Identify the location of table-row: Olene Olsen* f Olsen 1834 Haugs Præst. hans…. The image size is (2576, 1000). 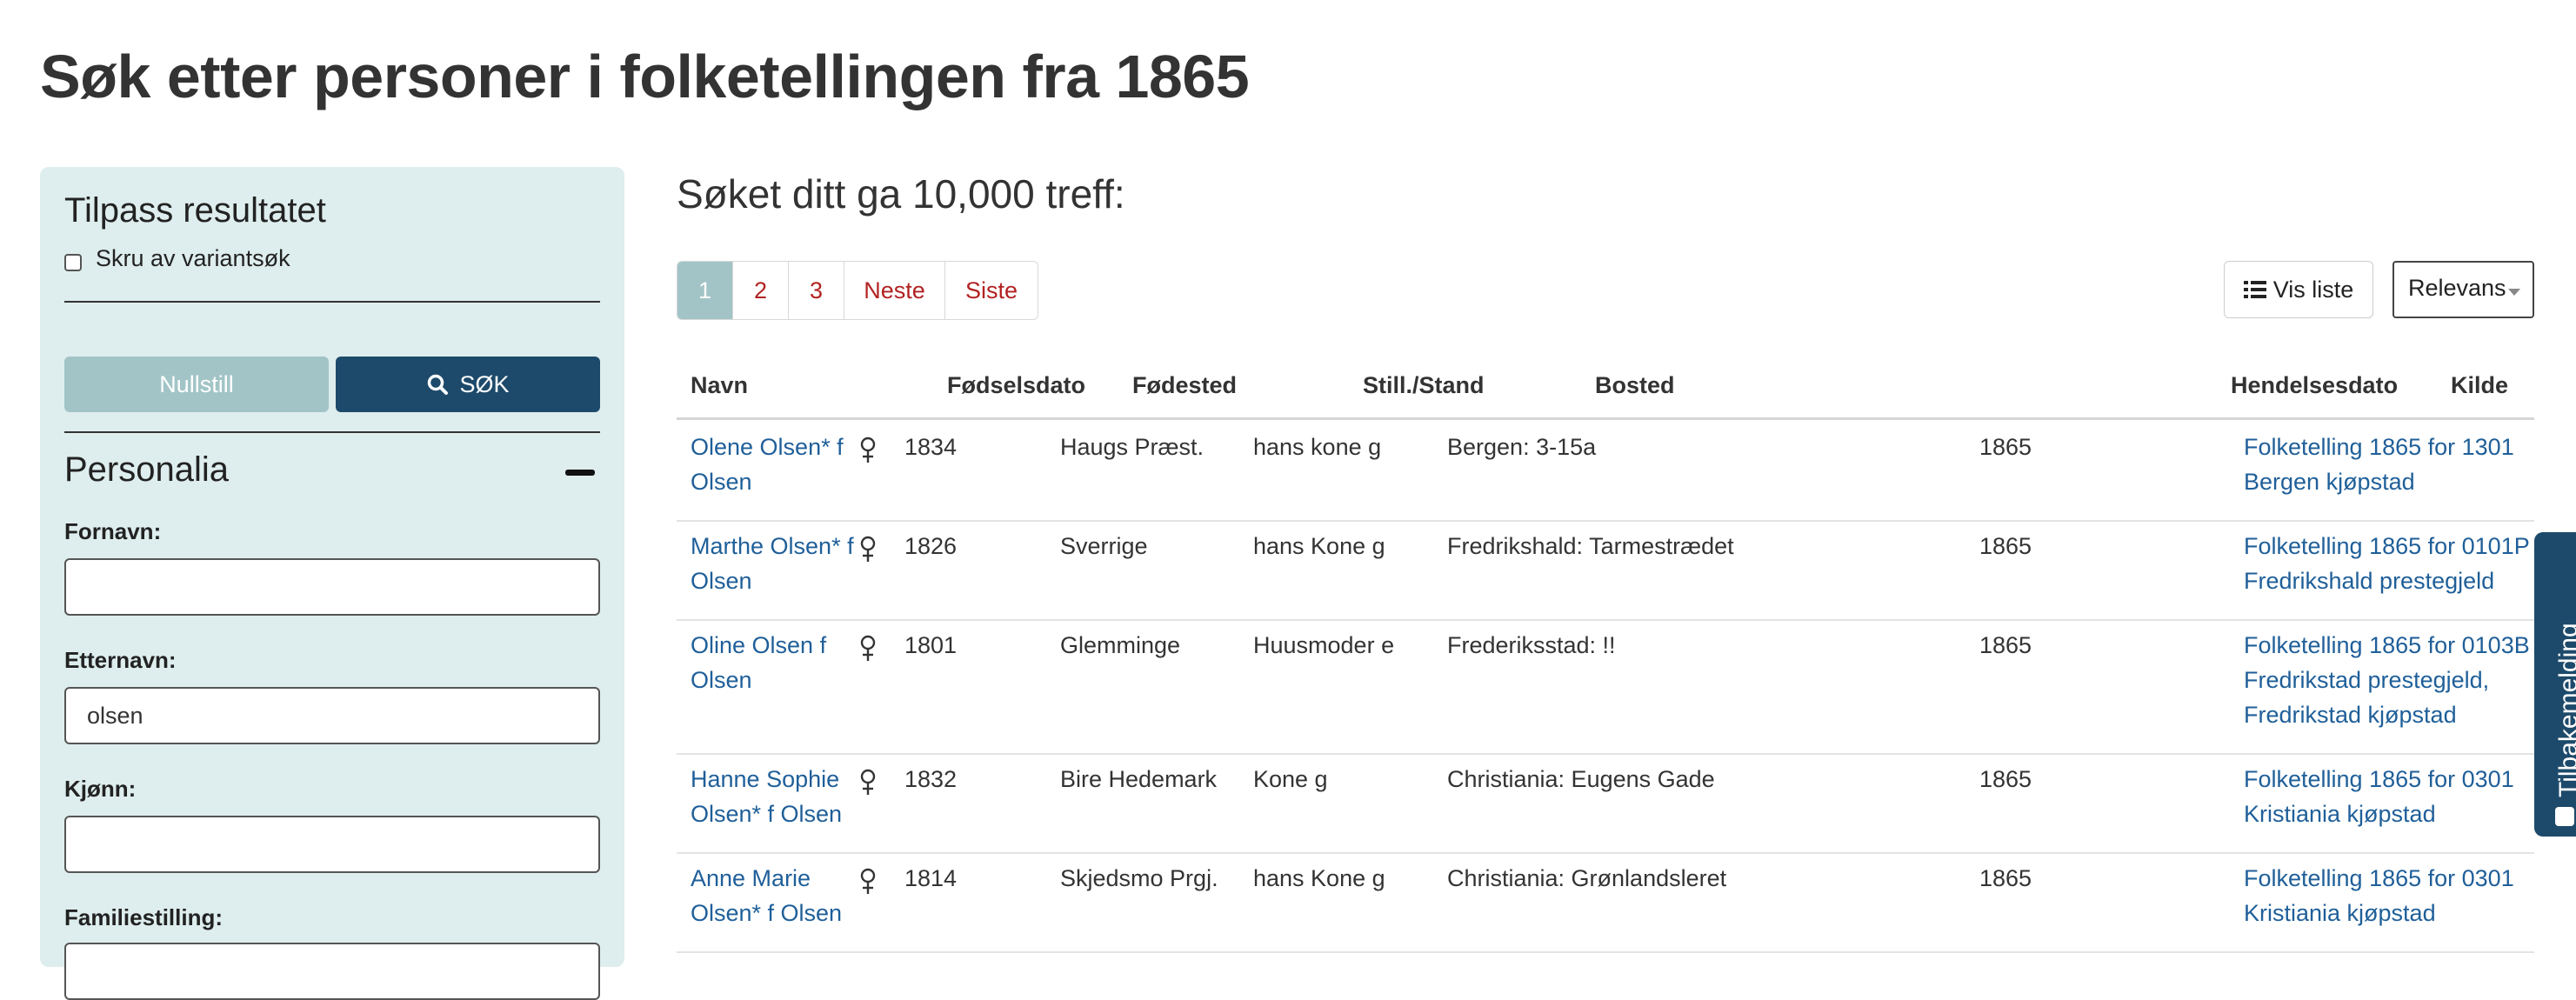
(1605, 471).